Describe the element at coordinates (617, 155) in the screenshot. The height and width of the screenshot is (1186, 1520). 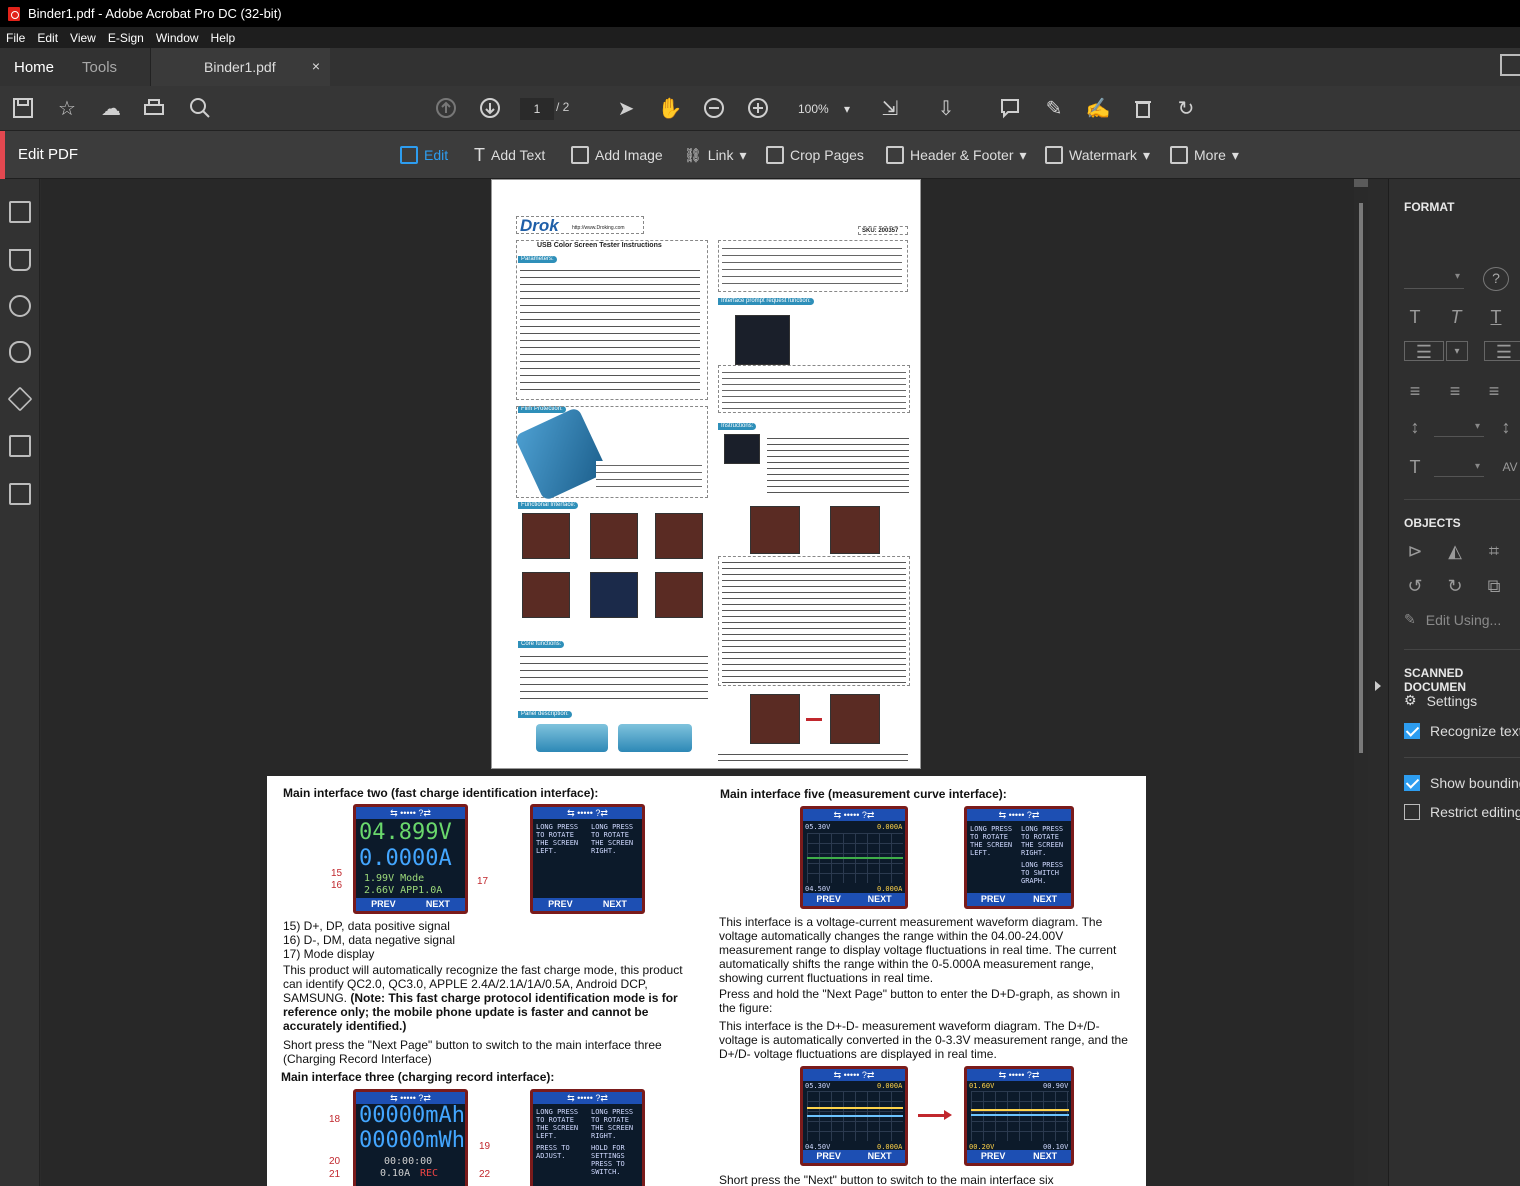
I see `add-image-button: Add Image` at that location.